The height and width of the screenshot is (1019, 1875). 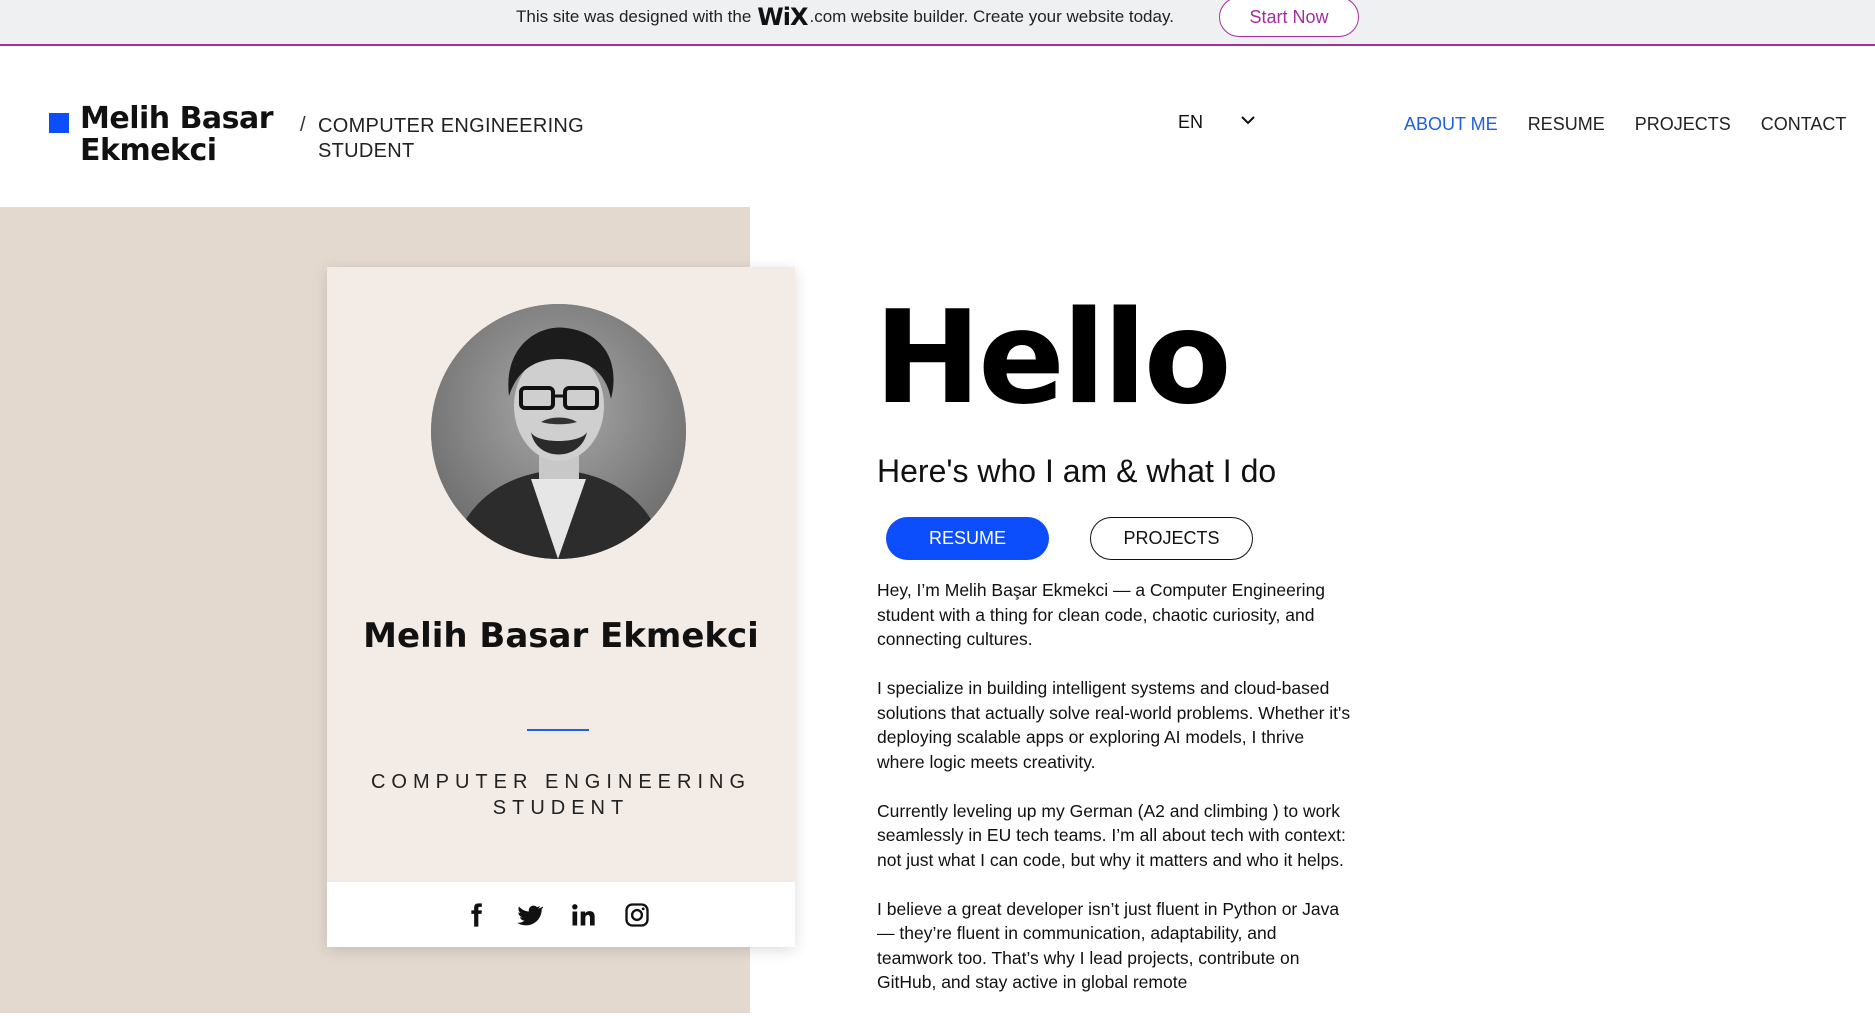 I want to click on nav-item-contact: CONTACT, so click(x=1804, y=124).